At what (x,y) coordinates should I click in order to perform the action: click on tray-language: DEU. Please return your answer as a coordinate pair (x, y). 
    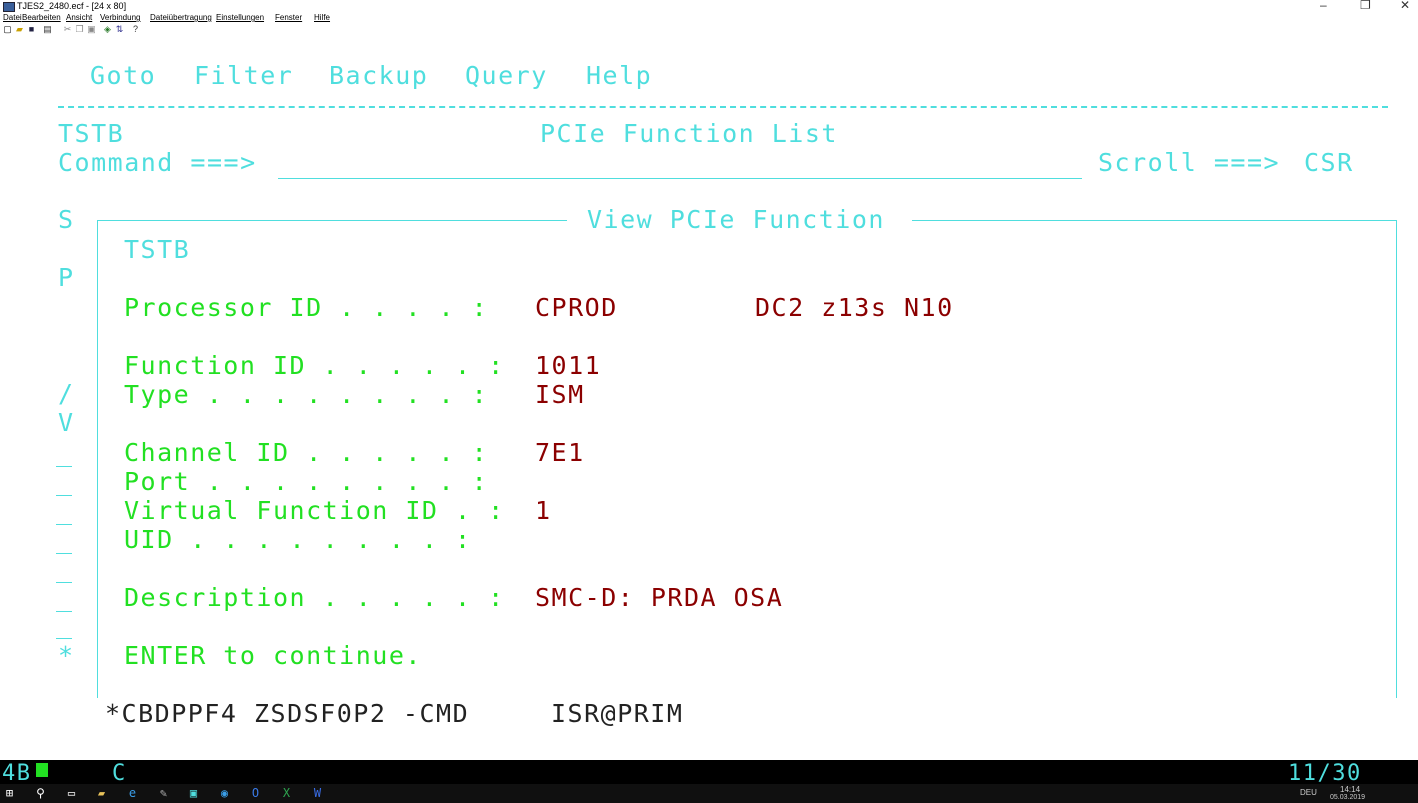
    Looking at the image, I should click on (1308, 792).